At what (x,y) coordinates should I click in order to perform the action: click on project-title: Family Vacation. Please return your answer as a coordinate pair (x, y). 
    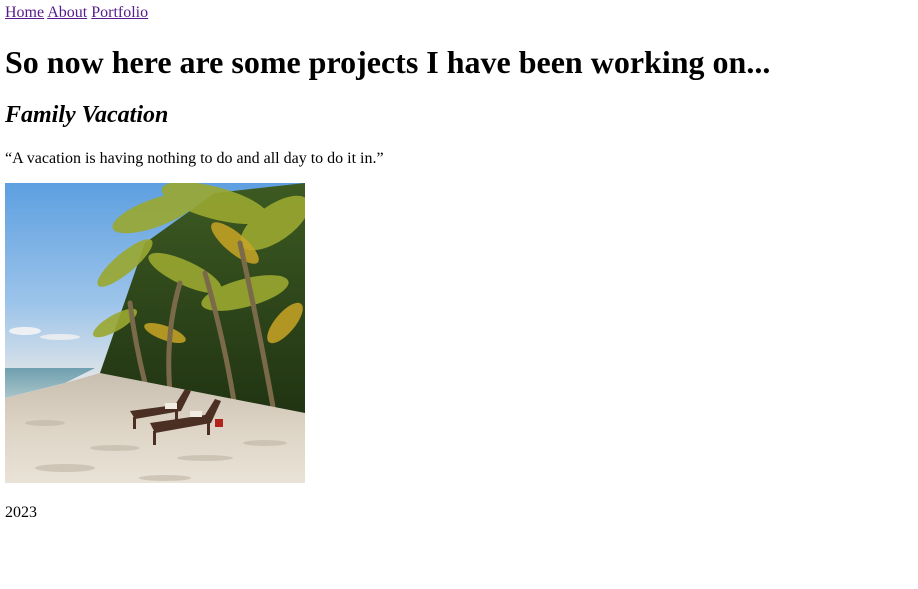
    Looking at the image, I should click on (87, 115).